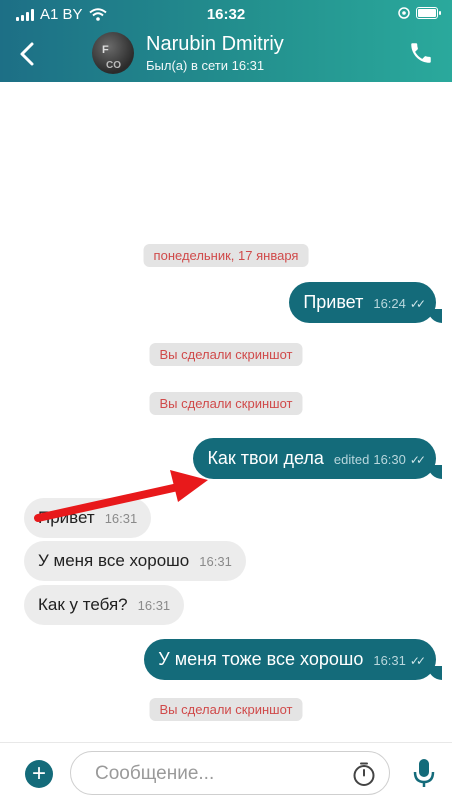 The width and height of the screenshot is (452, 802). What do you see at coordinates (389, 303) in the screenshot?
I see `message-time: 16:24` at bounding box center [389, 303].